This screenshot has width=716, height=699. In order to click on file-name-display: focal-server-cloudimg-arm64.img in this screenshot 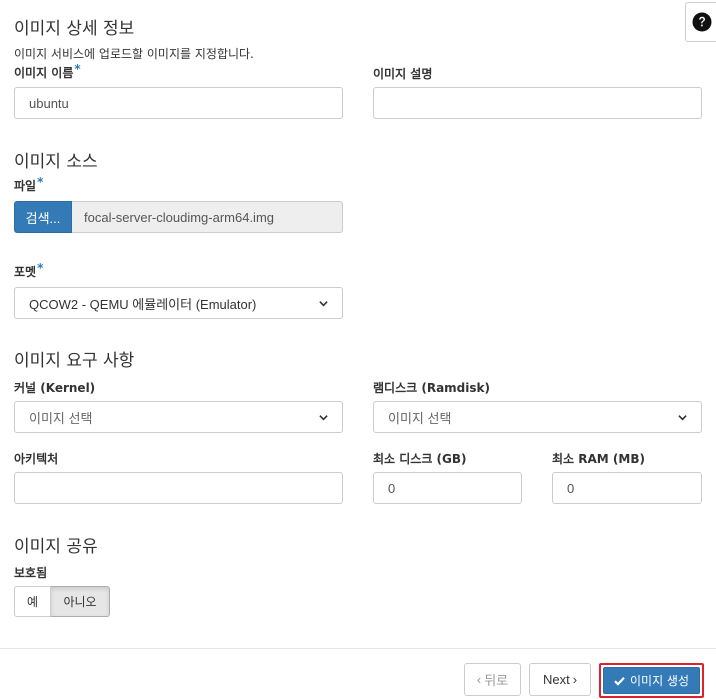, I will do `click(207, 217)`.